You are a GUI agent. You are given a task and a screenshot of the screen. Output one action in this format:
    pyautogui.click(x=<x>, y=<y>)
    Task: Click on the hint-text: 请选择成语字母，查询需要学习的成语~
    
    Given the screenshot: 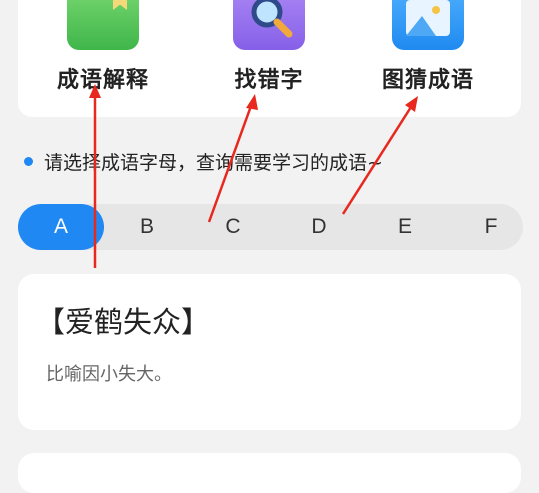 What is the action you would take?
    pyautogui.click(x=203, y=161)
    